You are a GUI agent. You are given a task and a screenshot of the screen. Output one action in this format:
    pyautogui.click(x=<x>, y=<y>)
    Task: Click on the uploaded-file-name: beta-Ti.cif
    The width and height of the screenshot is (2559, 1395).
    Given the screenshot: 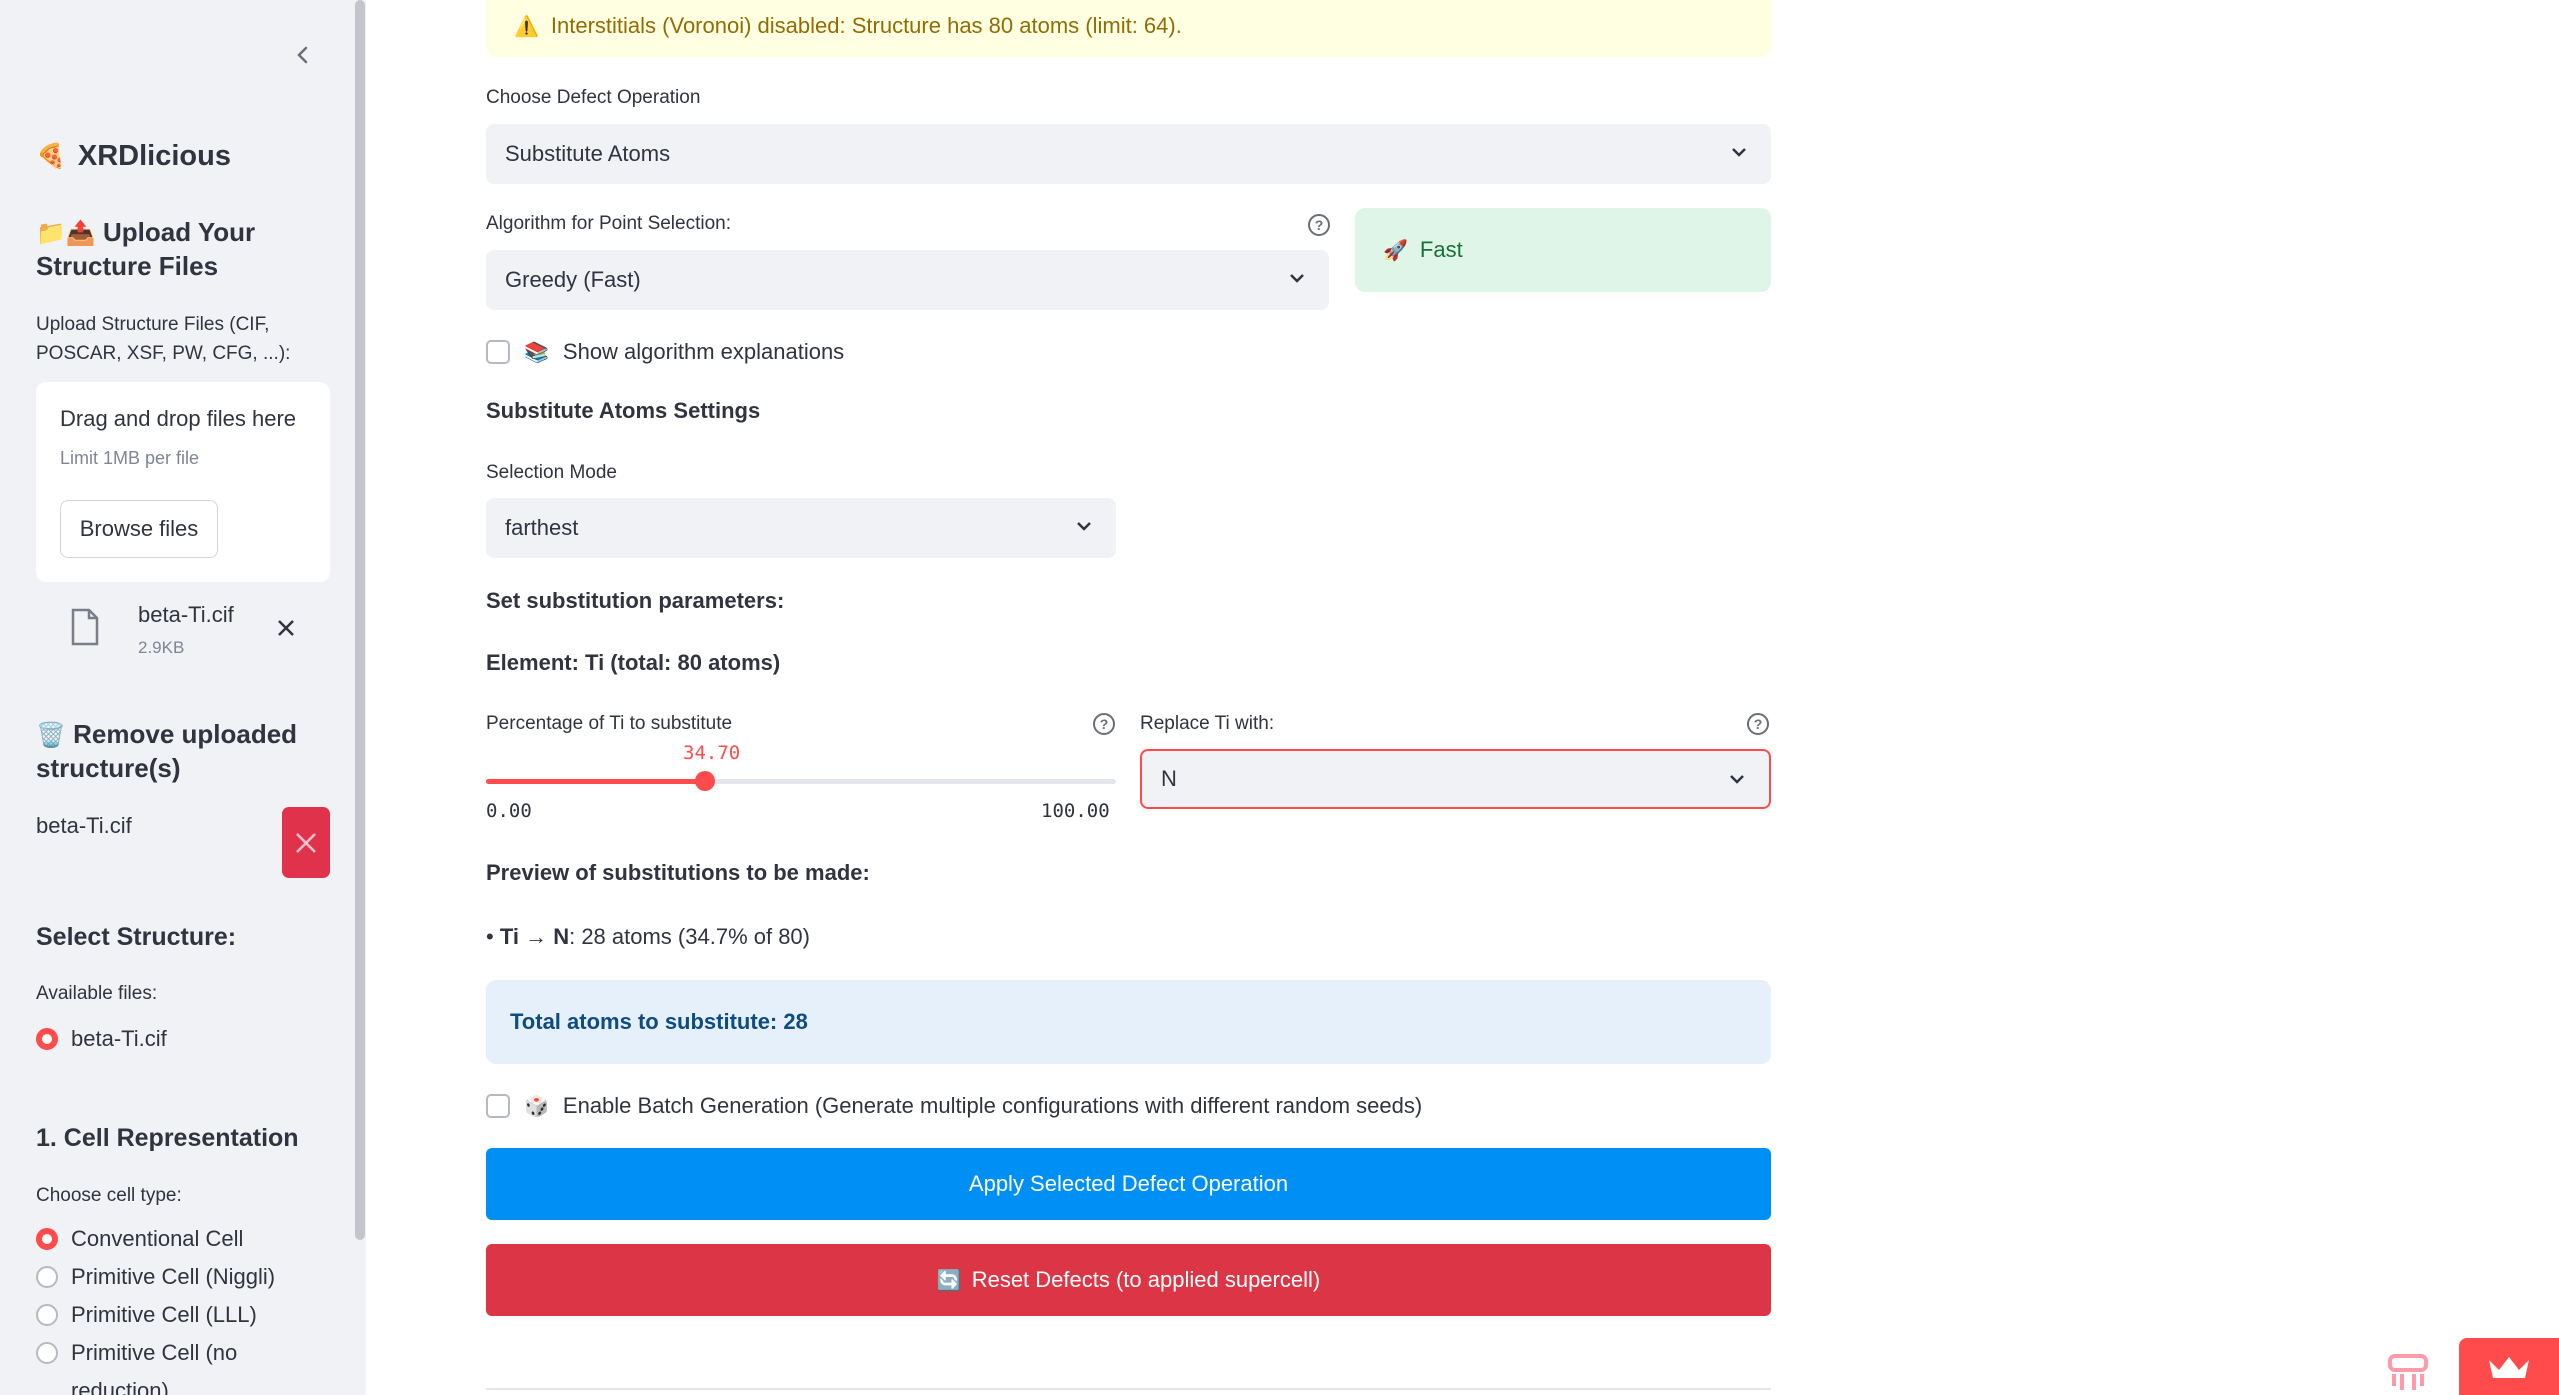 What is the action you would take?
    pyautogui.click(x=186, y=614)
    